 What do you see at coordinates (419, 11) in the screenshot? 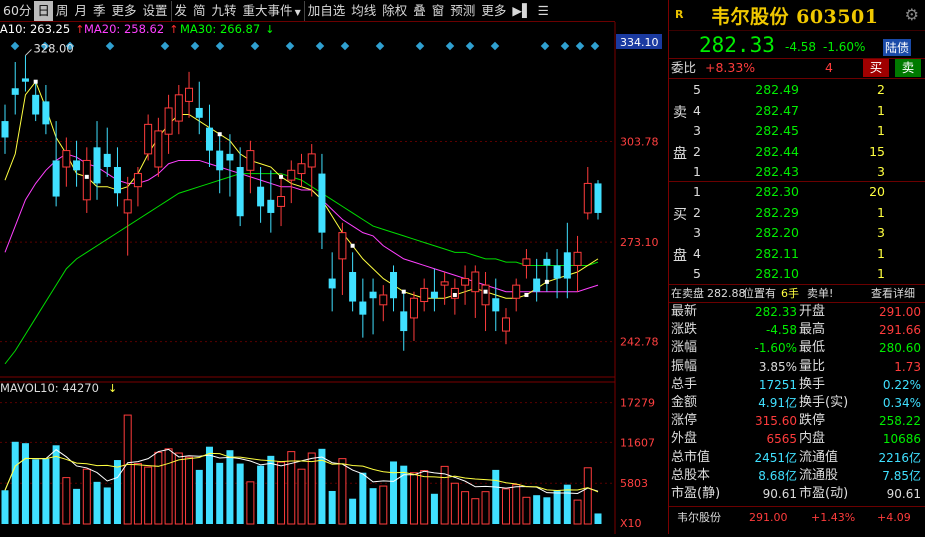
I see `toolbar-item-14: 叠` at bounding box center [419, 11].